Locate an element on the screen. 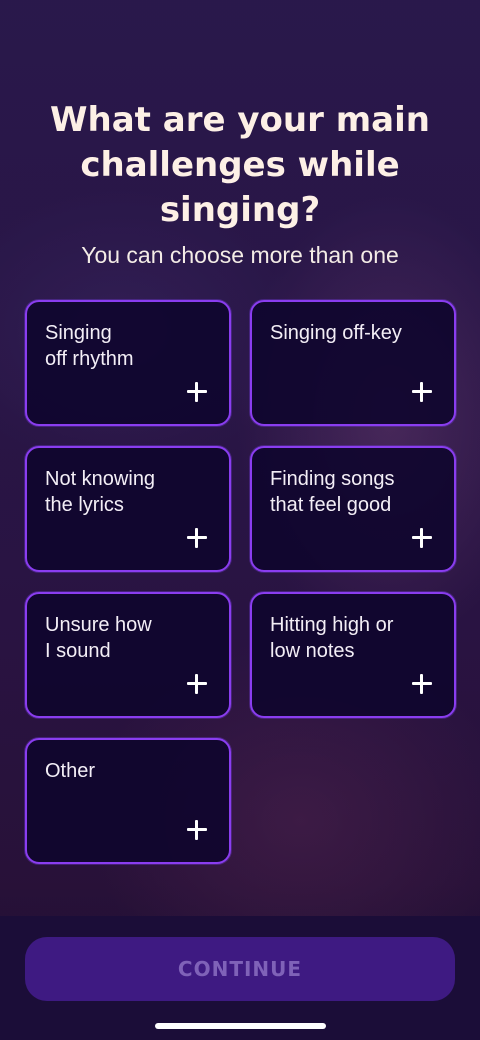 The height and width of the screenshot is (1040, 480). option-card-hitting-high-low-notes: Hitting high or low notes is located at coordinates (353, 655).